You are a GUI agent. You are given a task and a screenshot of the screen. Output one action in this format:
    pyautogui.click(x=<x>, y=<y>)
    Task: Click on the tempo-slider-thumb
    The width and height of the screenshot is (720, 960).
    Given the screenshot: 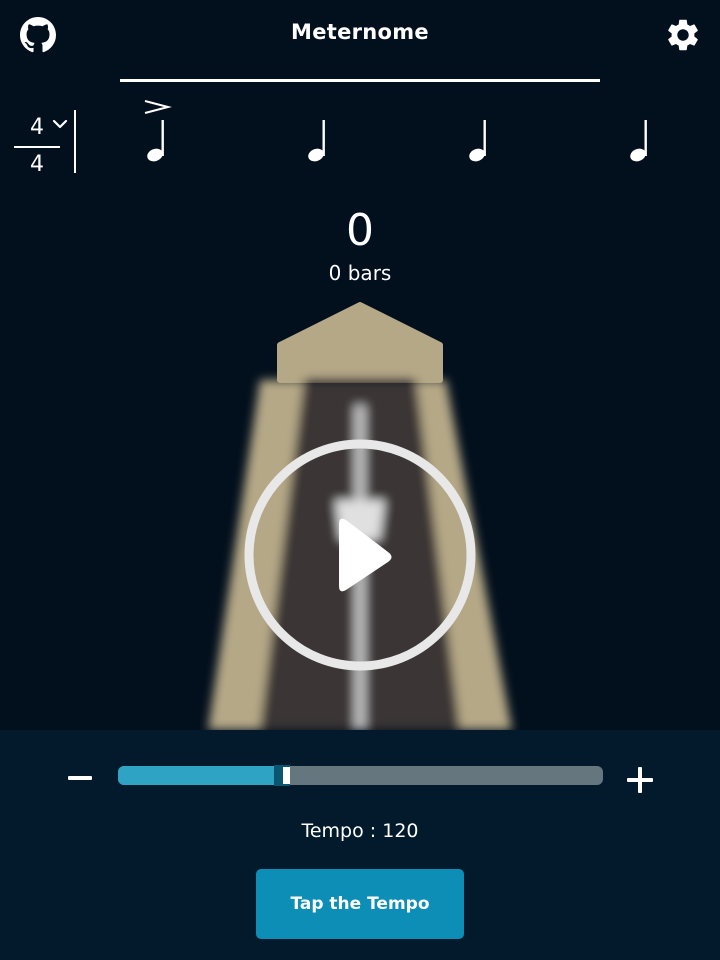 What is the action you would take?
    pyautogui.click(x=282, y=775)
    